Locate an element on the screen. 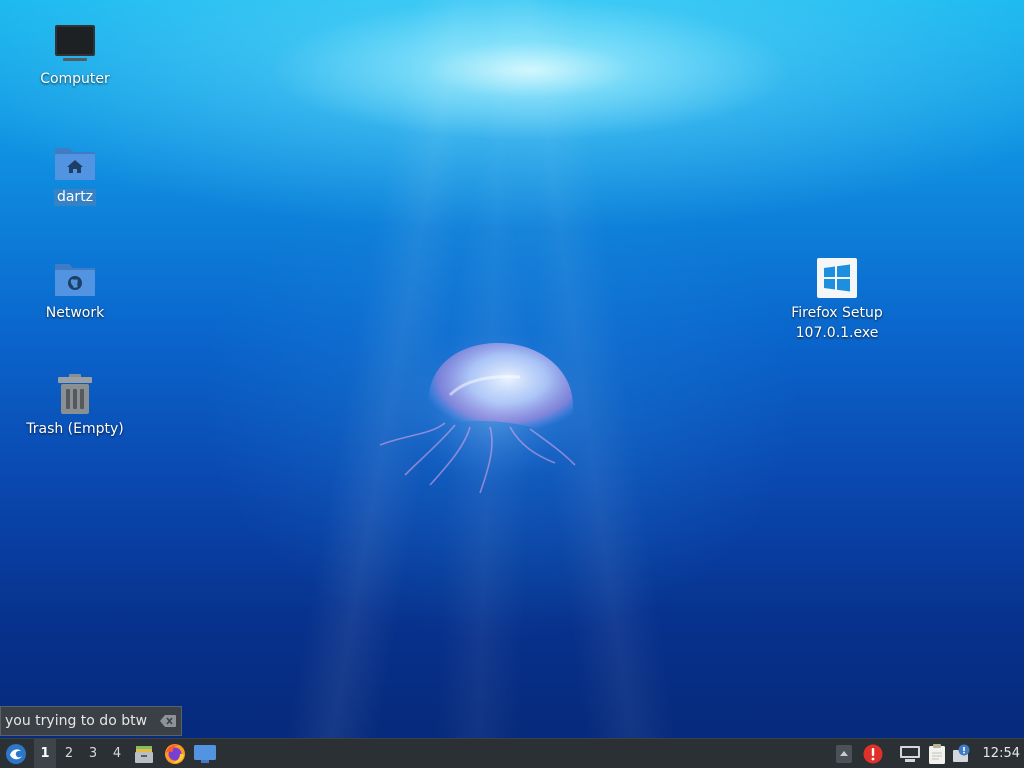 The height and width of the screenshot is (768, 1024). desktop-icon-label: Computer is located at coordinates (75, 79).